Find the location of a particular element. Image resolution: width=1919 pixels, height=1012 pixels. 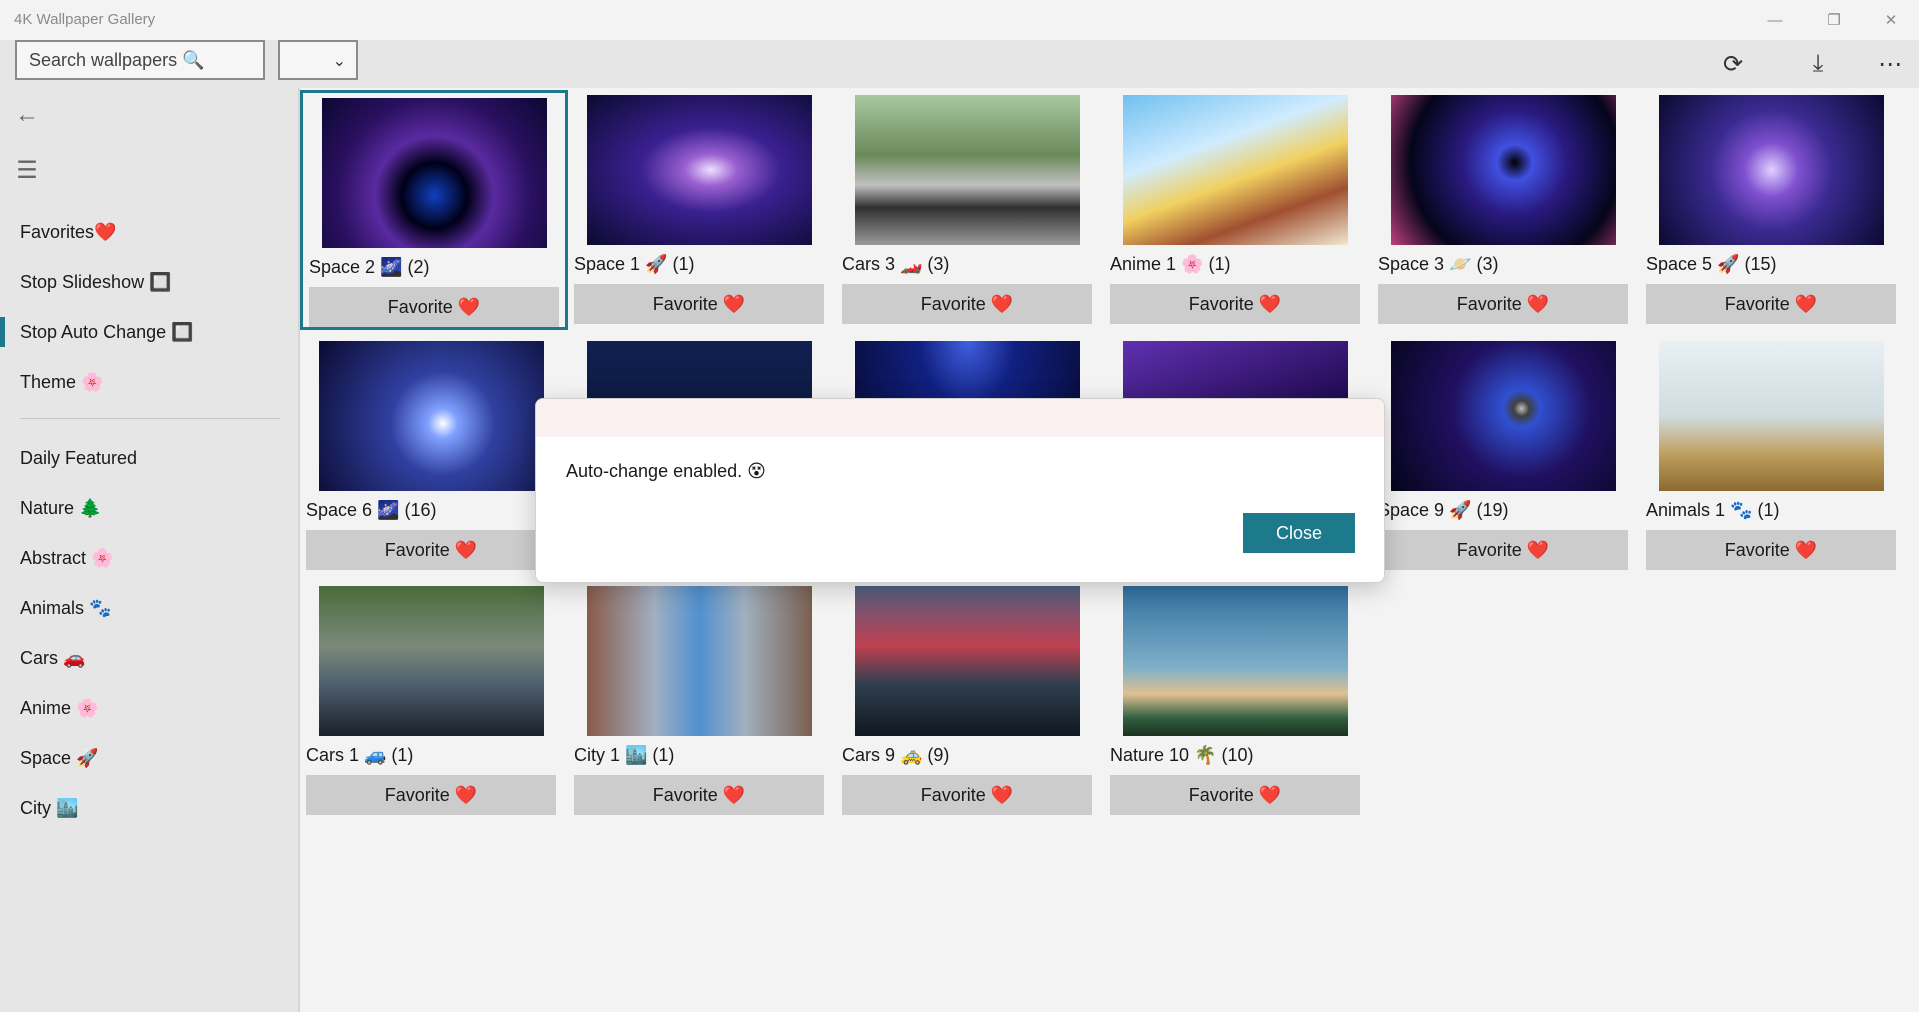

sidebar-item-stop-slideshow: Stop Slideshow 🔲 is located at coordinates (96, 282).